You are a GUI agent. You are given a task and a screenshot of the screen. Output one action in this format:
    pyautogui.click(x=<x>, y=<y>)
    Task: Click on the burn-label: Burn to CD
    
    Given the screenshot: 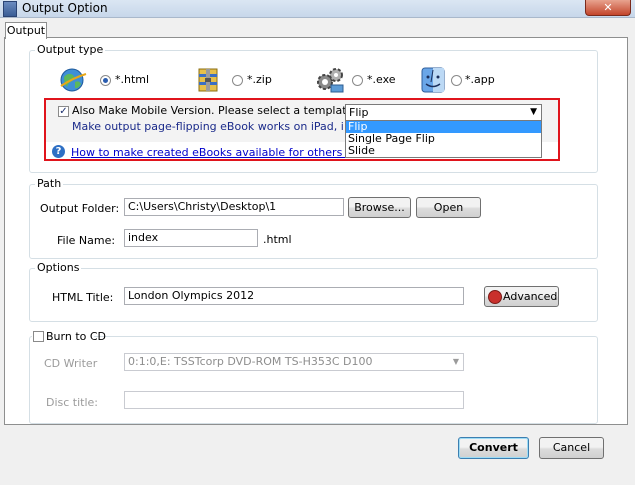 What is the action you would take?
    pyautogui.click(x=76, y=336)
    